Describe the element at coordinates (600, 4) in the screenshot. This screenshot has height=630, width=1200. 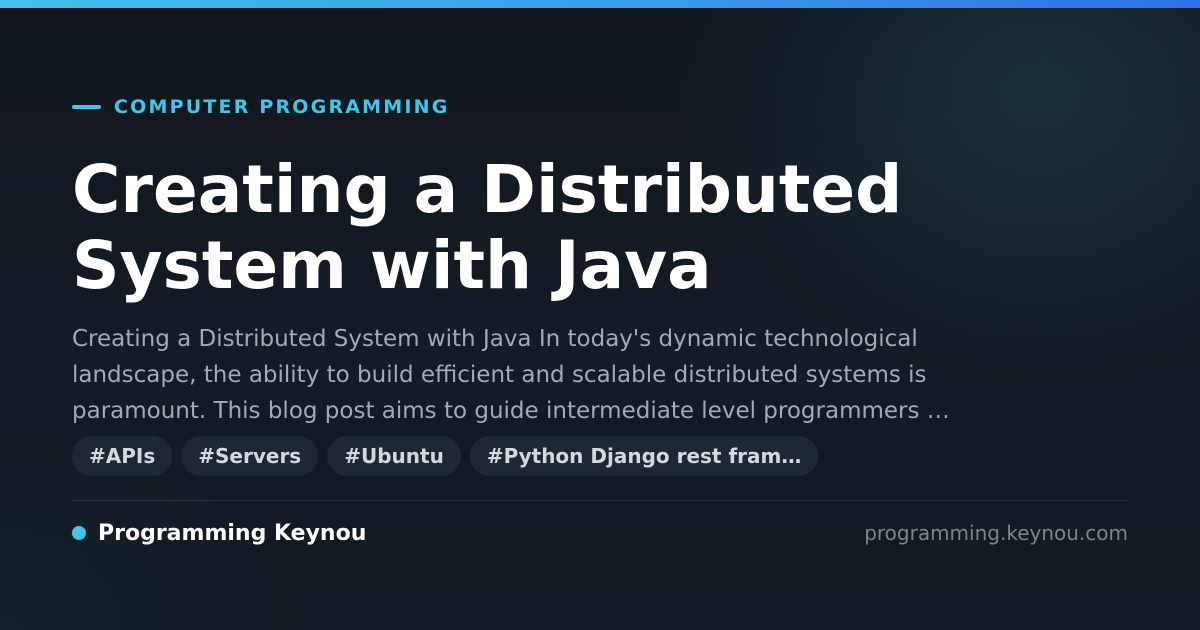
I see `accent-bar` at that location.